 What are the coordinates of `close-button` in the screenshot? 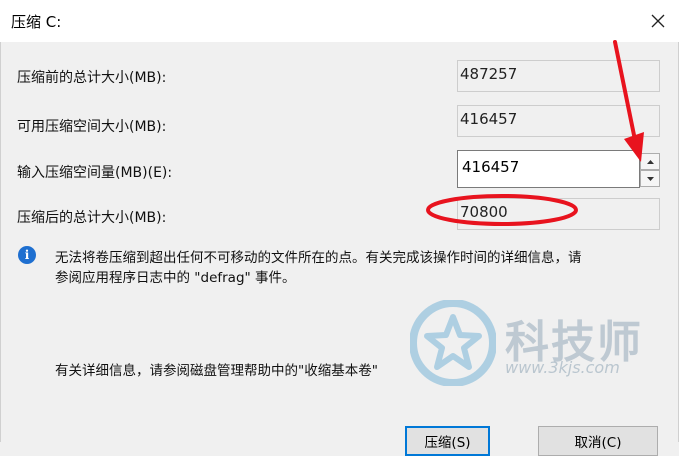 It's located at (657, 21).